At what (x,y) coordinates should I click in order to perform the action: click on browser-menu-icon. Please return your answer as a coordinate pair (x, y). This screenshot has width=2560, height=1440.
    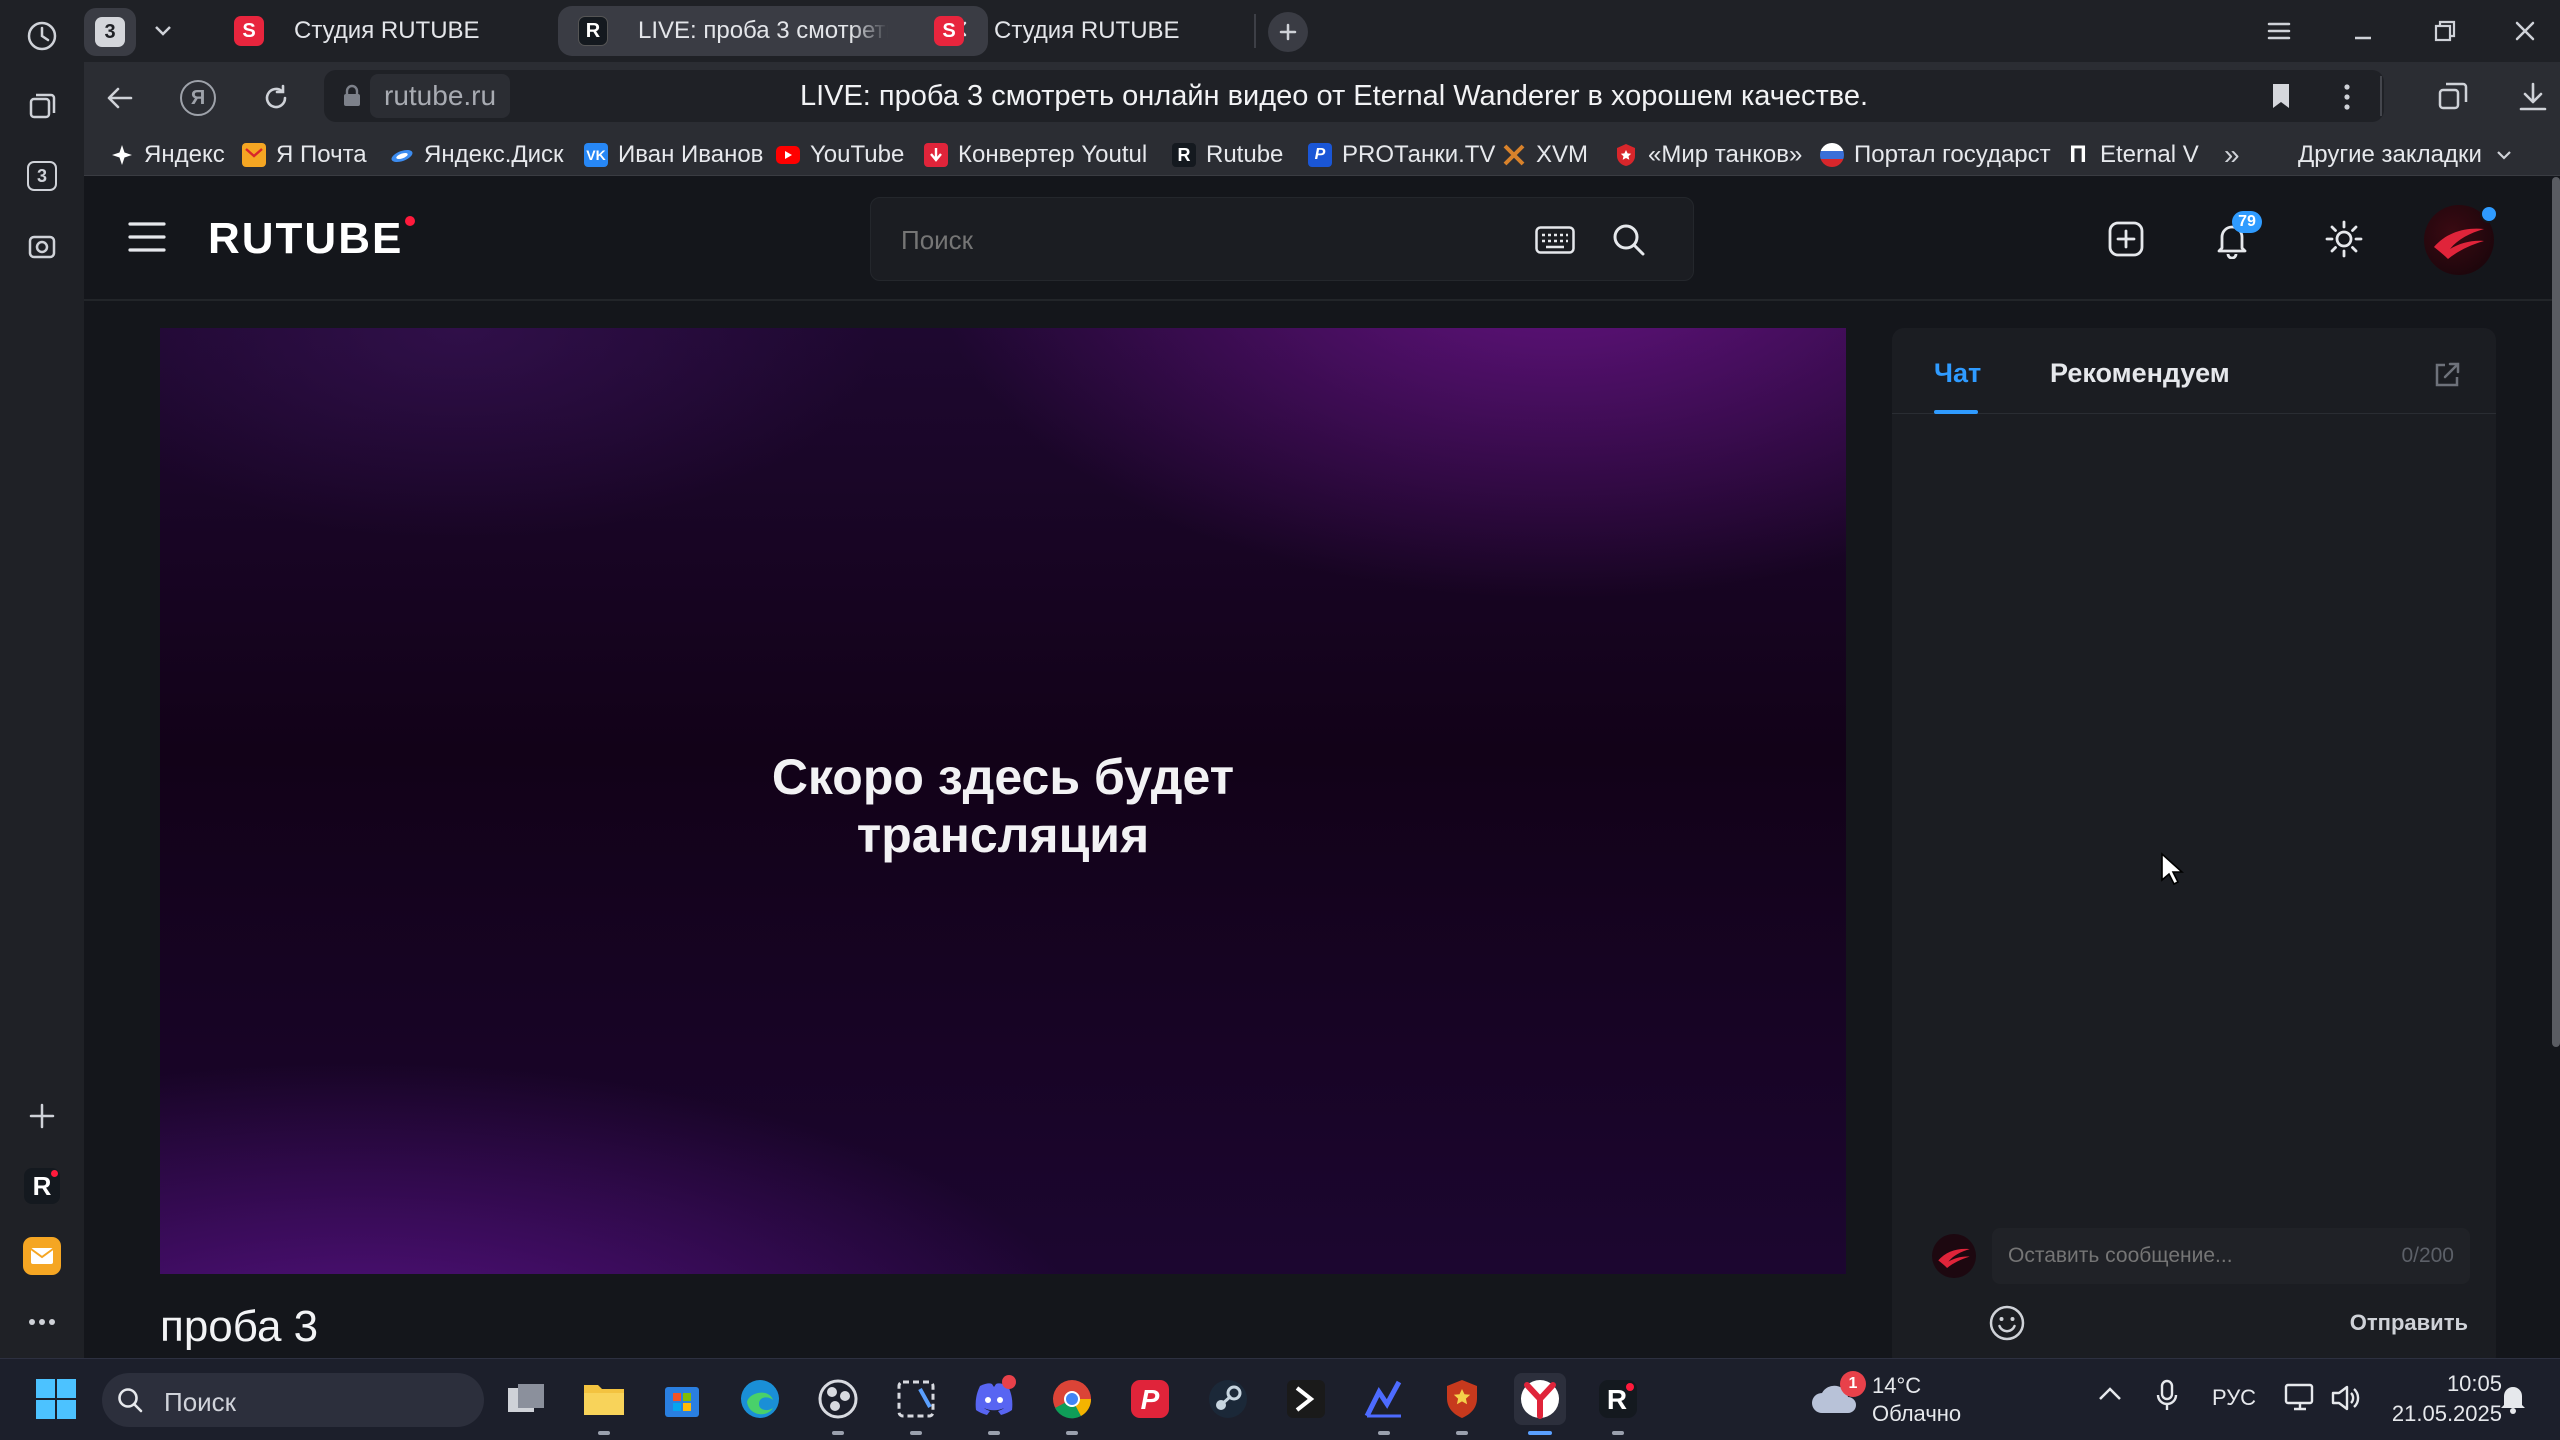
    Looking at the image, I should click on (2279, 31).